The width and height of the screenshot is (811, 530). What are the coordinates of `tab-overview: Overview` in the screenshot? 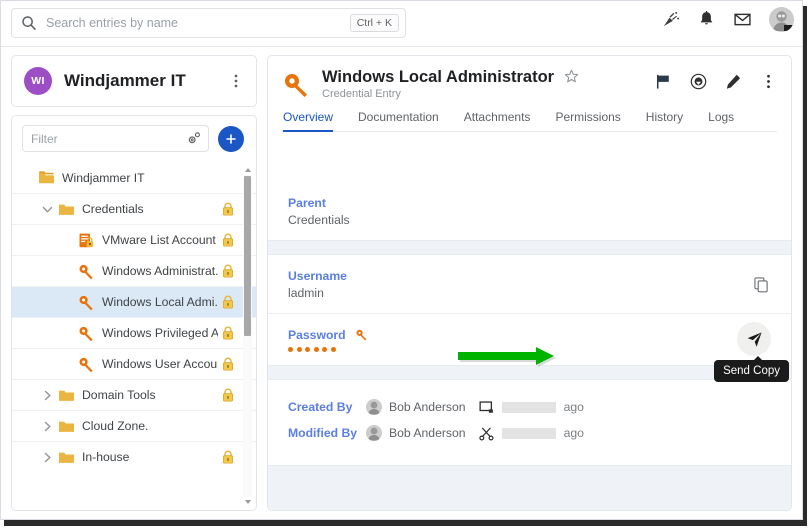 It's located at (308, 121).